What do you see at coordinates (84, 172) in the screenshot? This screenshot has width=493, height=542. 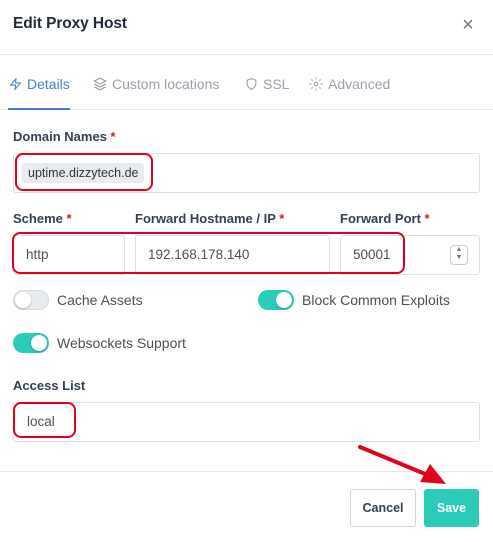 I see `highlight-box-domain` at bounding box center [84, 172].